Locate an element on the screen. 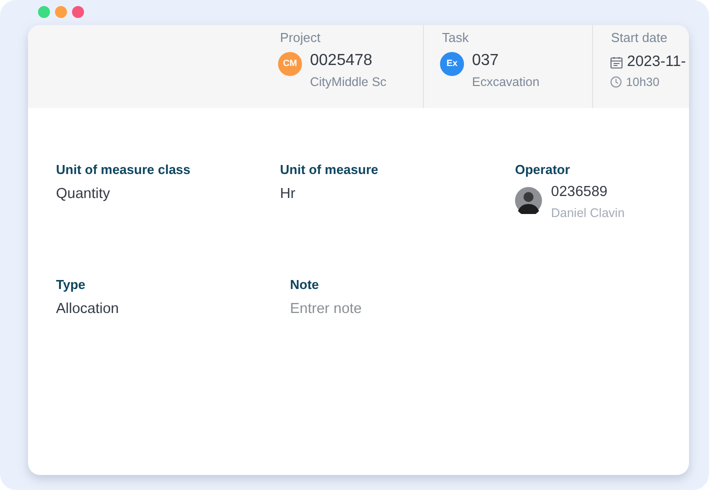 This screenshot has width=711, height=494. column-label: Task is located at coordinates (456, 38).